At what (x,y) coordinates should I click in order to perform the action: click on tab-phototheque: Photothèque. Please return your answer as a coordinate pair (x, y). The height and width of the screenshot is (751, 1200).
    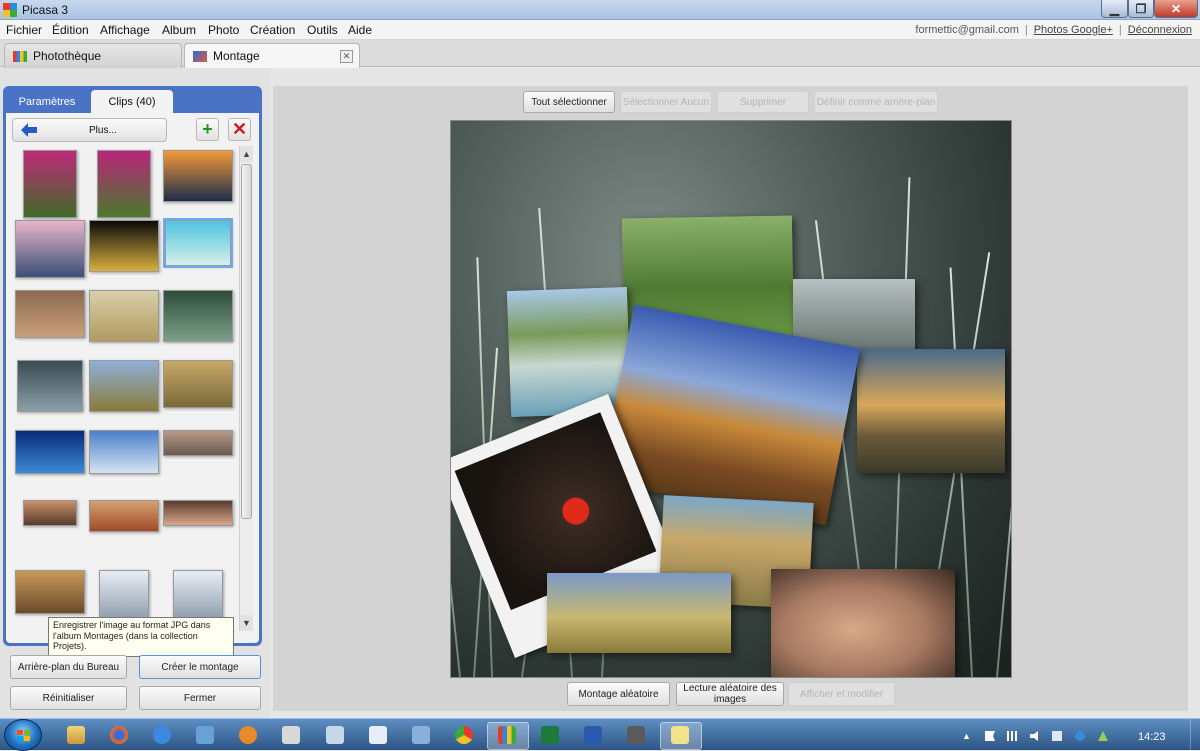
    Looking at the image, I should click on (93, 55).